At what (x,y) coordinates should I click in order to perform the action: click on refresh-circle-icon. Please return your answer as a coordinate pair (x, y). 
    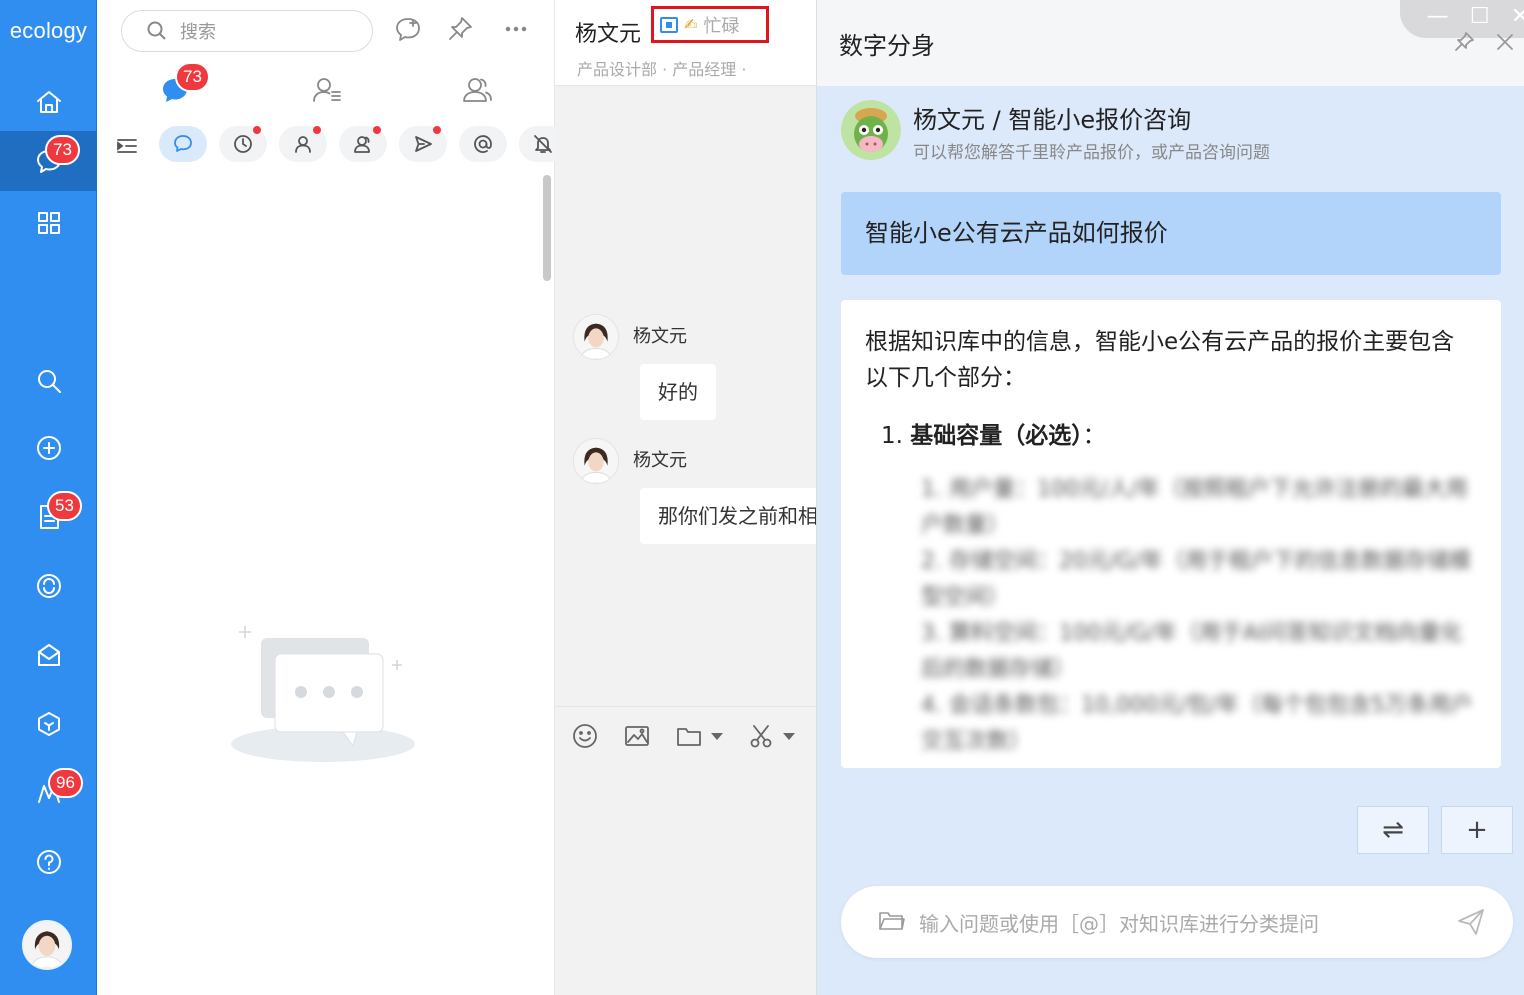
    Looking at the image, I should click on (48, 586).